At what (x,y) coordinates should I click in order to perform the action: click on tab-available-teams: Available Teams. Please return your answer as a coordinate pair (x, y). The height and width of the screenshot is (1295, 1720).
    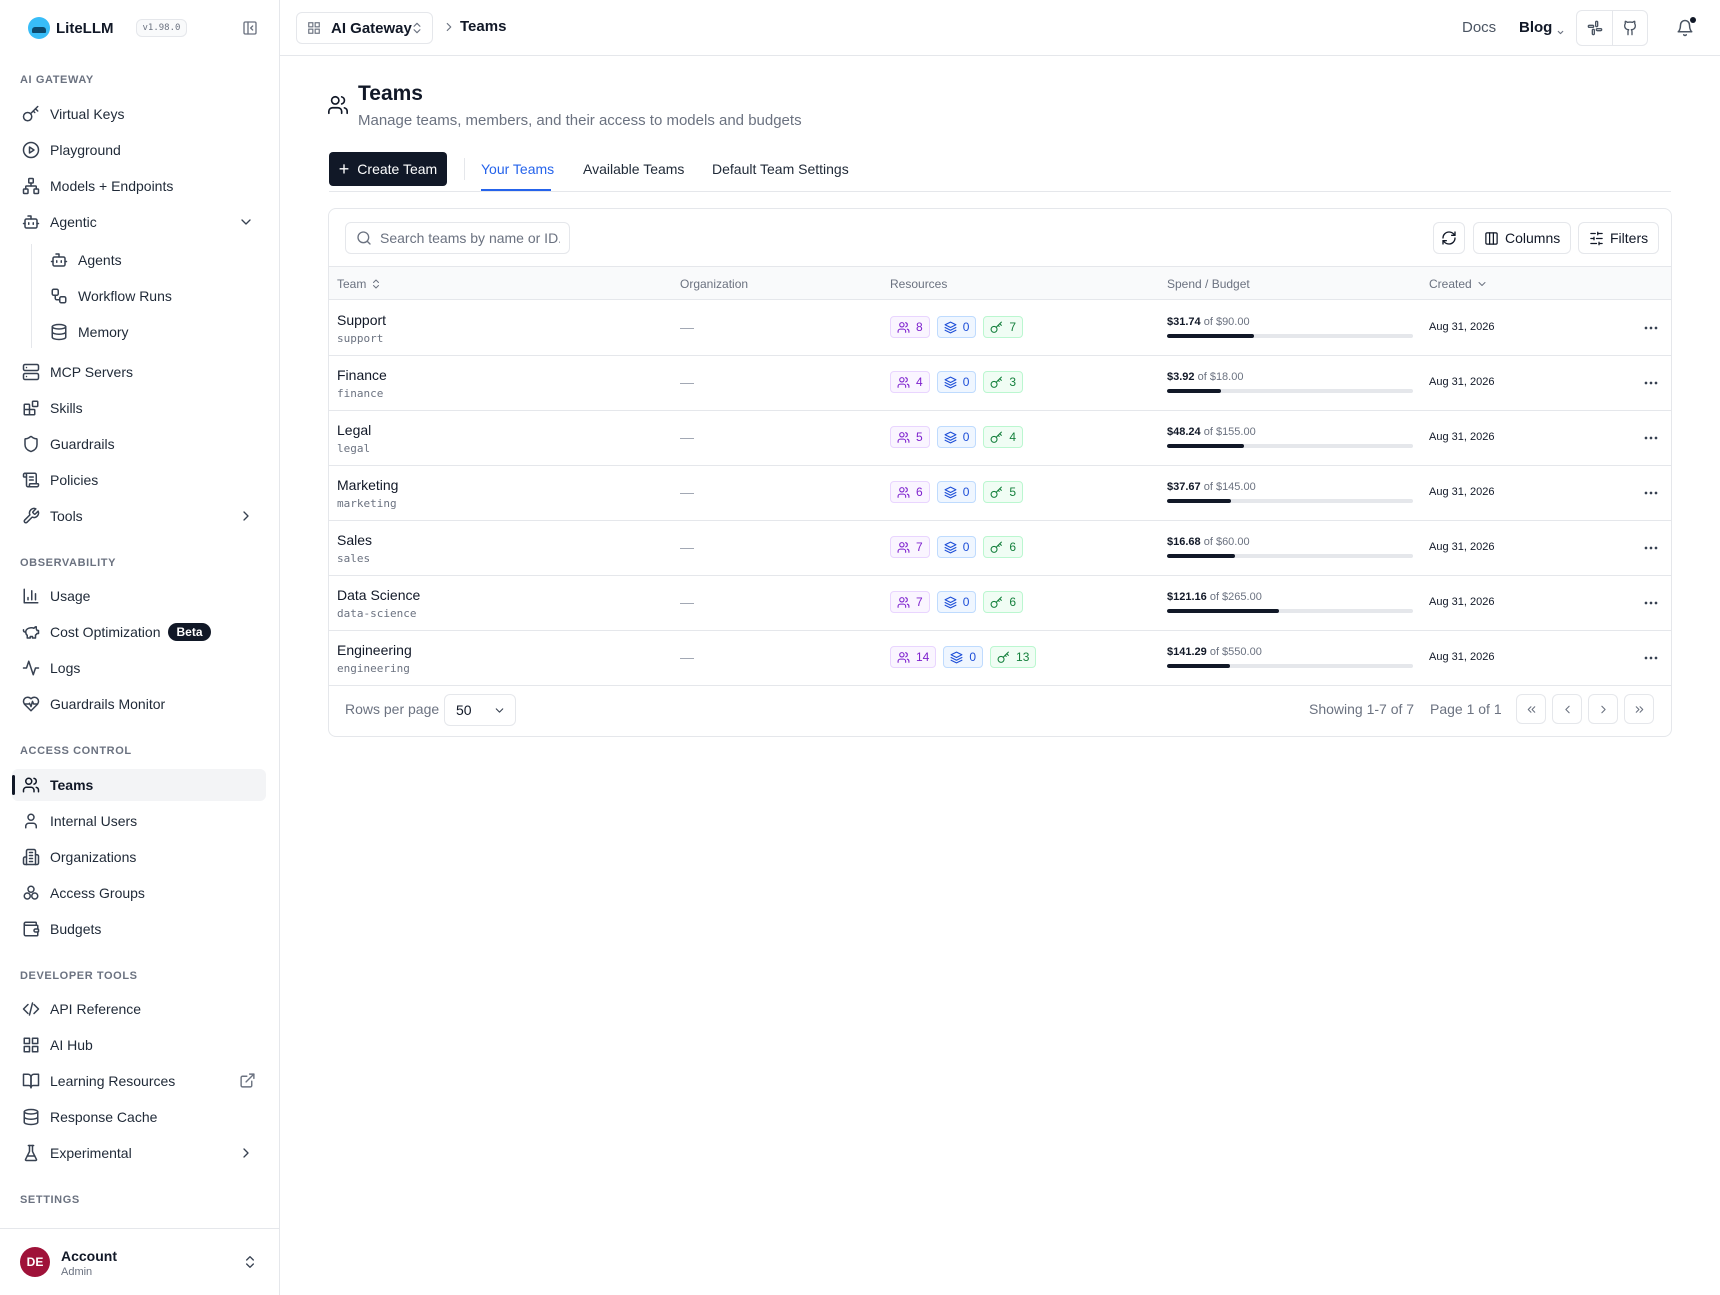
    Looking at the image, I should click on (633, 169).